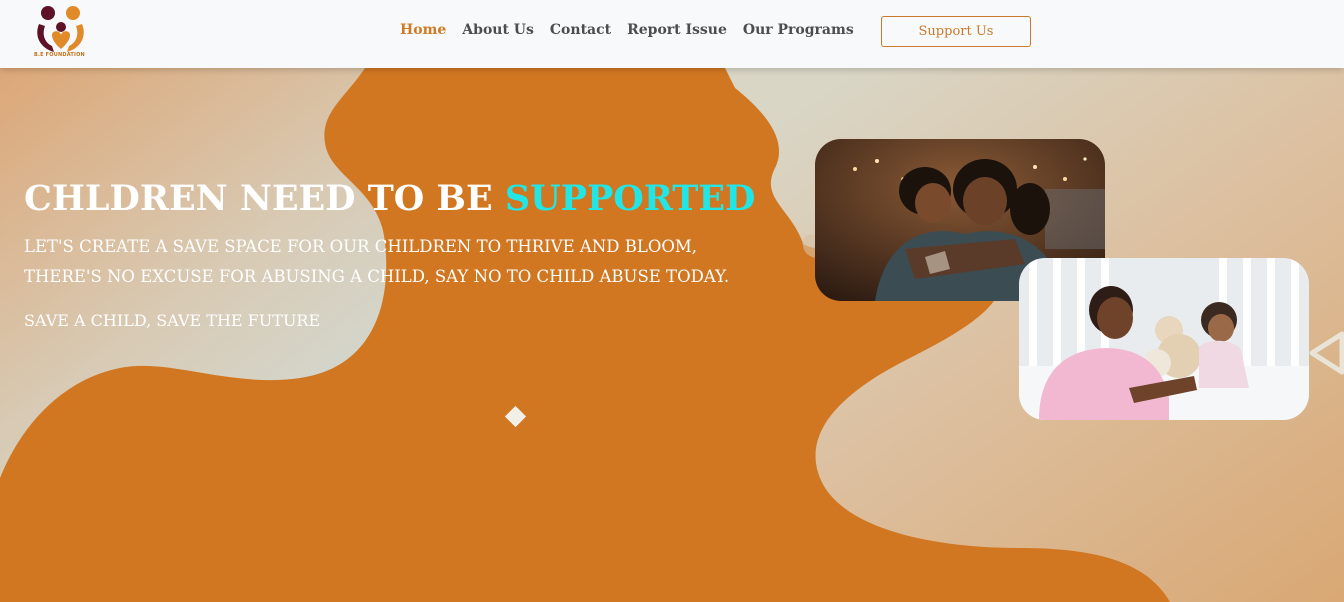  Describe the element at coordinates (423, 30) in the screenshot. I see `nav-home: Home` at that location.